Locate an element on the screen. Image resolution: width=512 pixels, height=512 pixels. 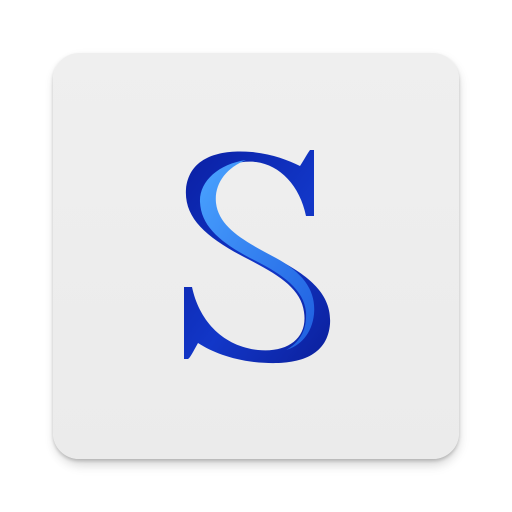
s-logo-icon is located at coordinates (257, 257).